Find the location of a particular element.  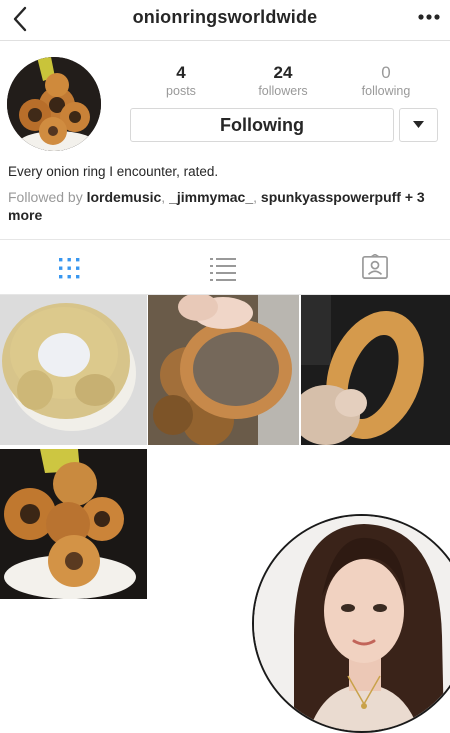

followed-by-prefix: Followed by is located at coordinates (45, 197).